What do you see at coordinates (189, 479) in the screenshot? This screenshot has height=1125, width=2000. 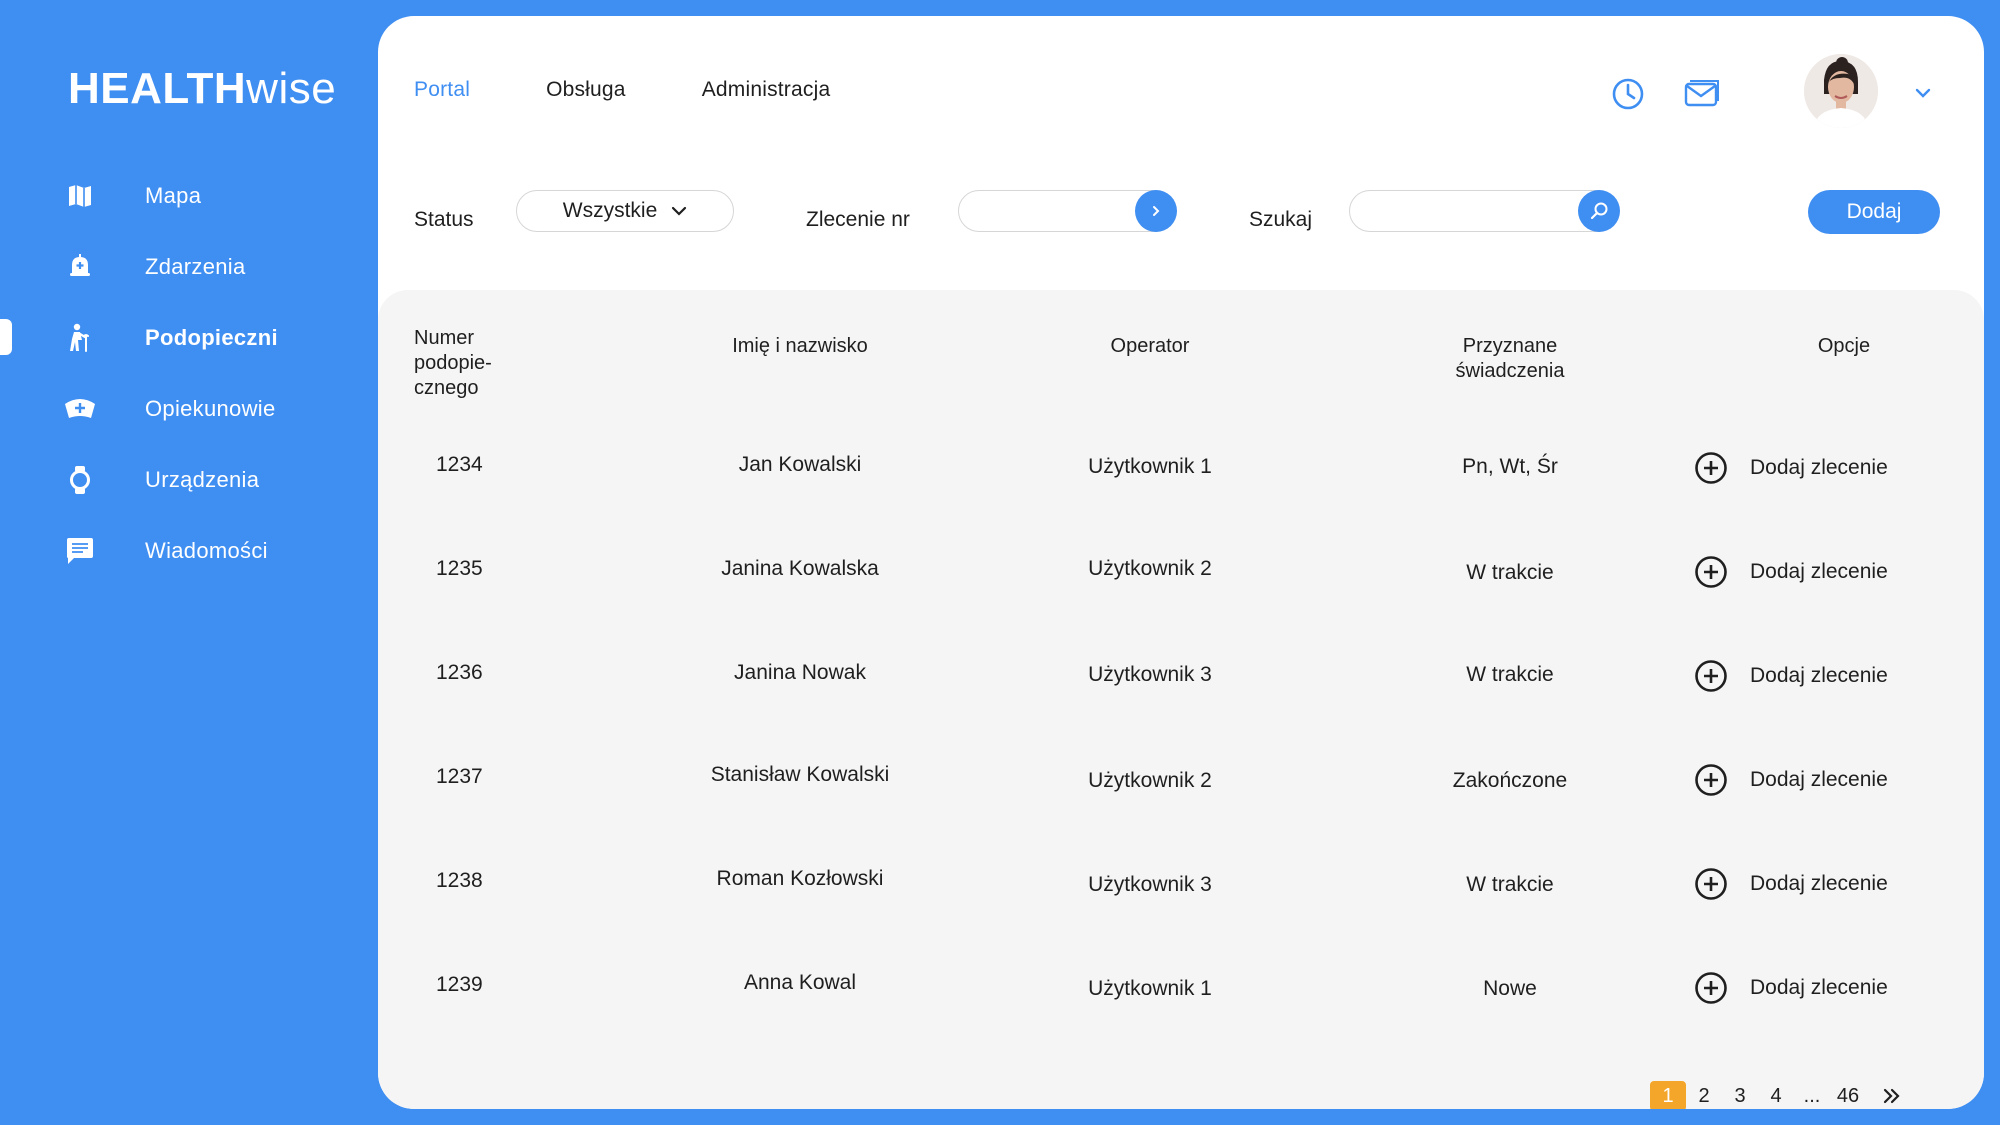 I see `sidebar-item-urzadzenia: Urządzenia` at bounding box center [189, 479].